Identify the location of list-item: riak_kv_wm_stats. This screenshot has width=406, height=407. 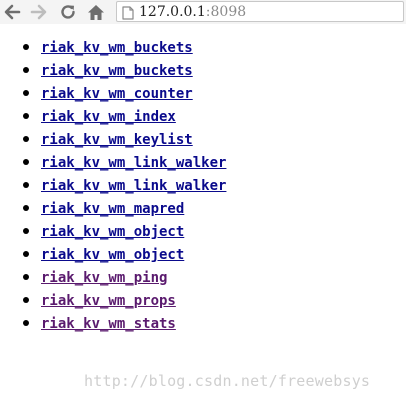
(113, 324).